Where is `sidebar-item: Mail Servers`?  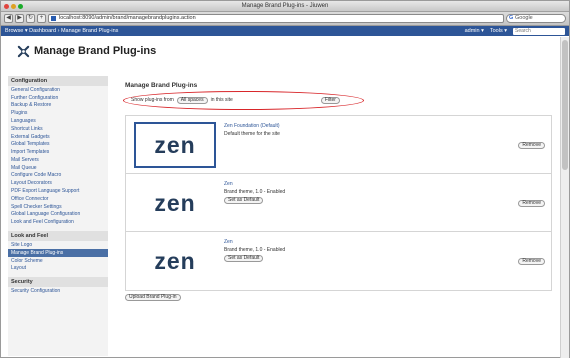 sidebar-item: Mail Servers is located at coordinates (58, 160).